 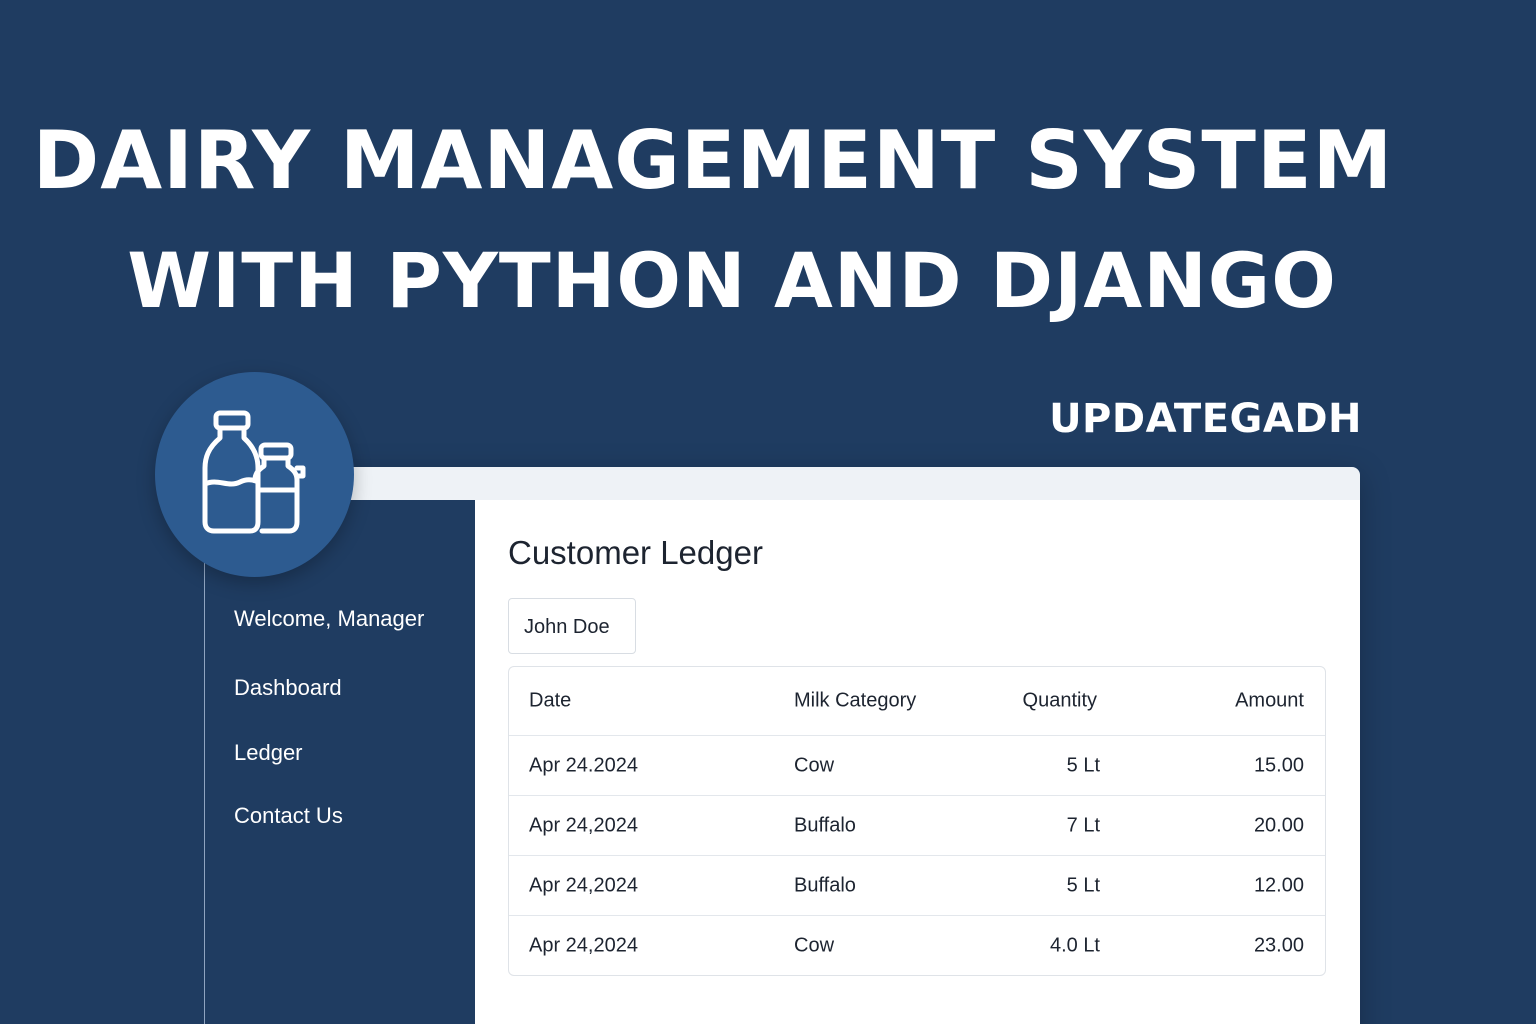 I want to click on column-header-milk-category: Milk Category, so click(x=855, y=701).